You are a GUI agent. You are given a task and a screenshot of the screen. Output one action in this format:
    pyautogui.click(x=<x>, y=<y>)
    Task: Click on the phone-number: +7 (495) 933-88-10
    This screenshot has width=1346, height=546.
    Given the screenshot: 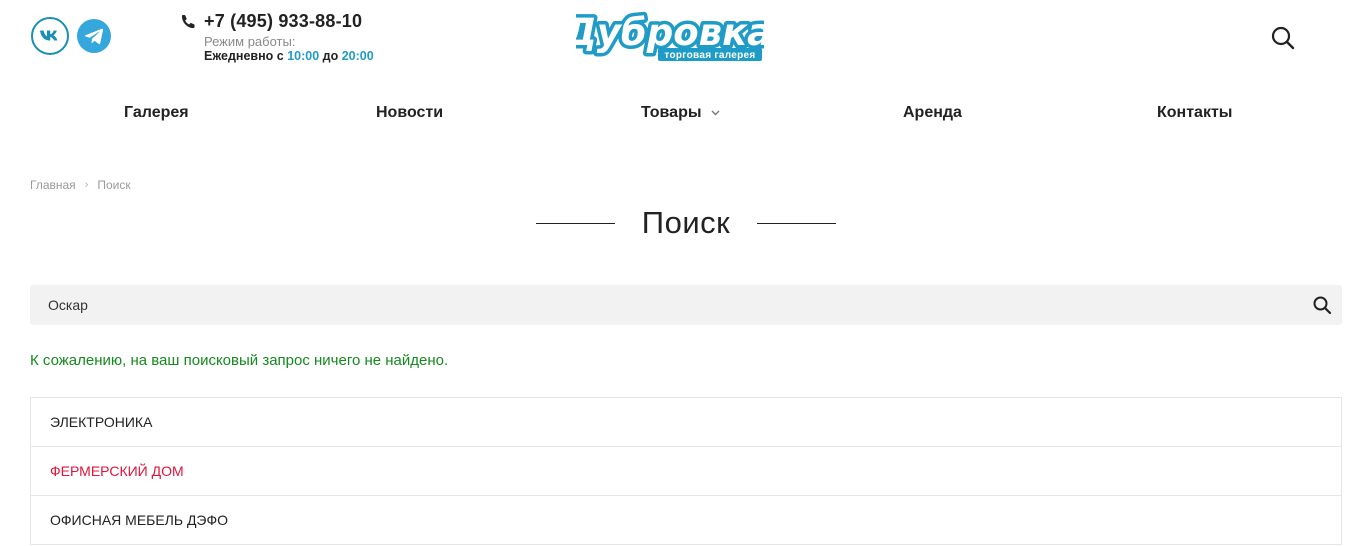 What is the action you would take?
    pyautogui.click(x=283, y=21)
    